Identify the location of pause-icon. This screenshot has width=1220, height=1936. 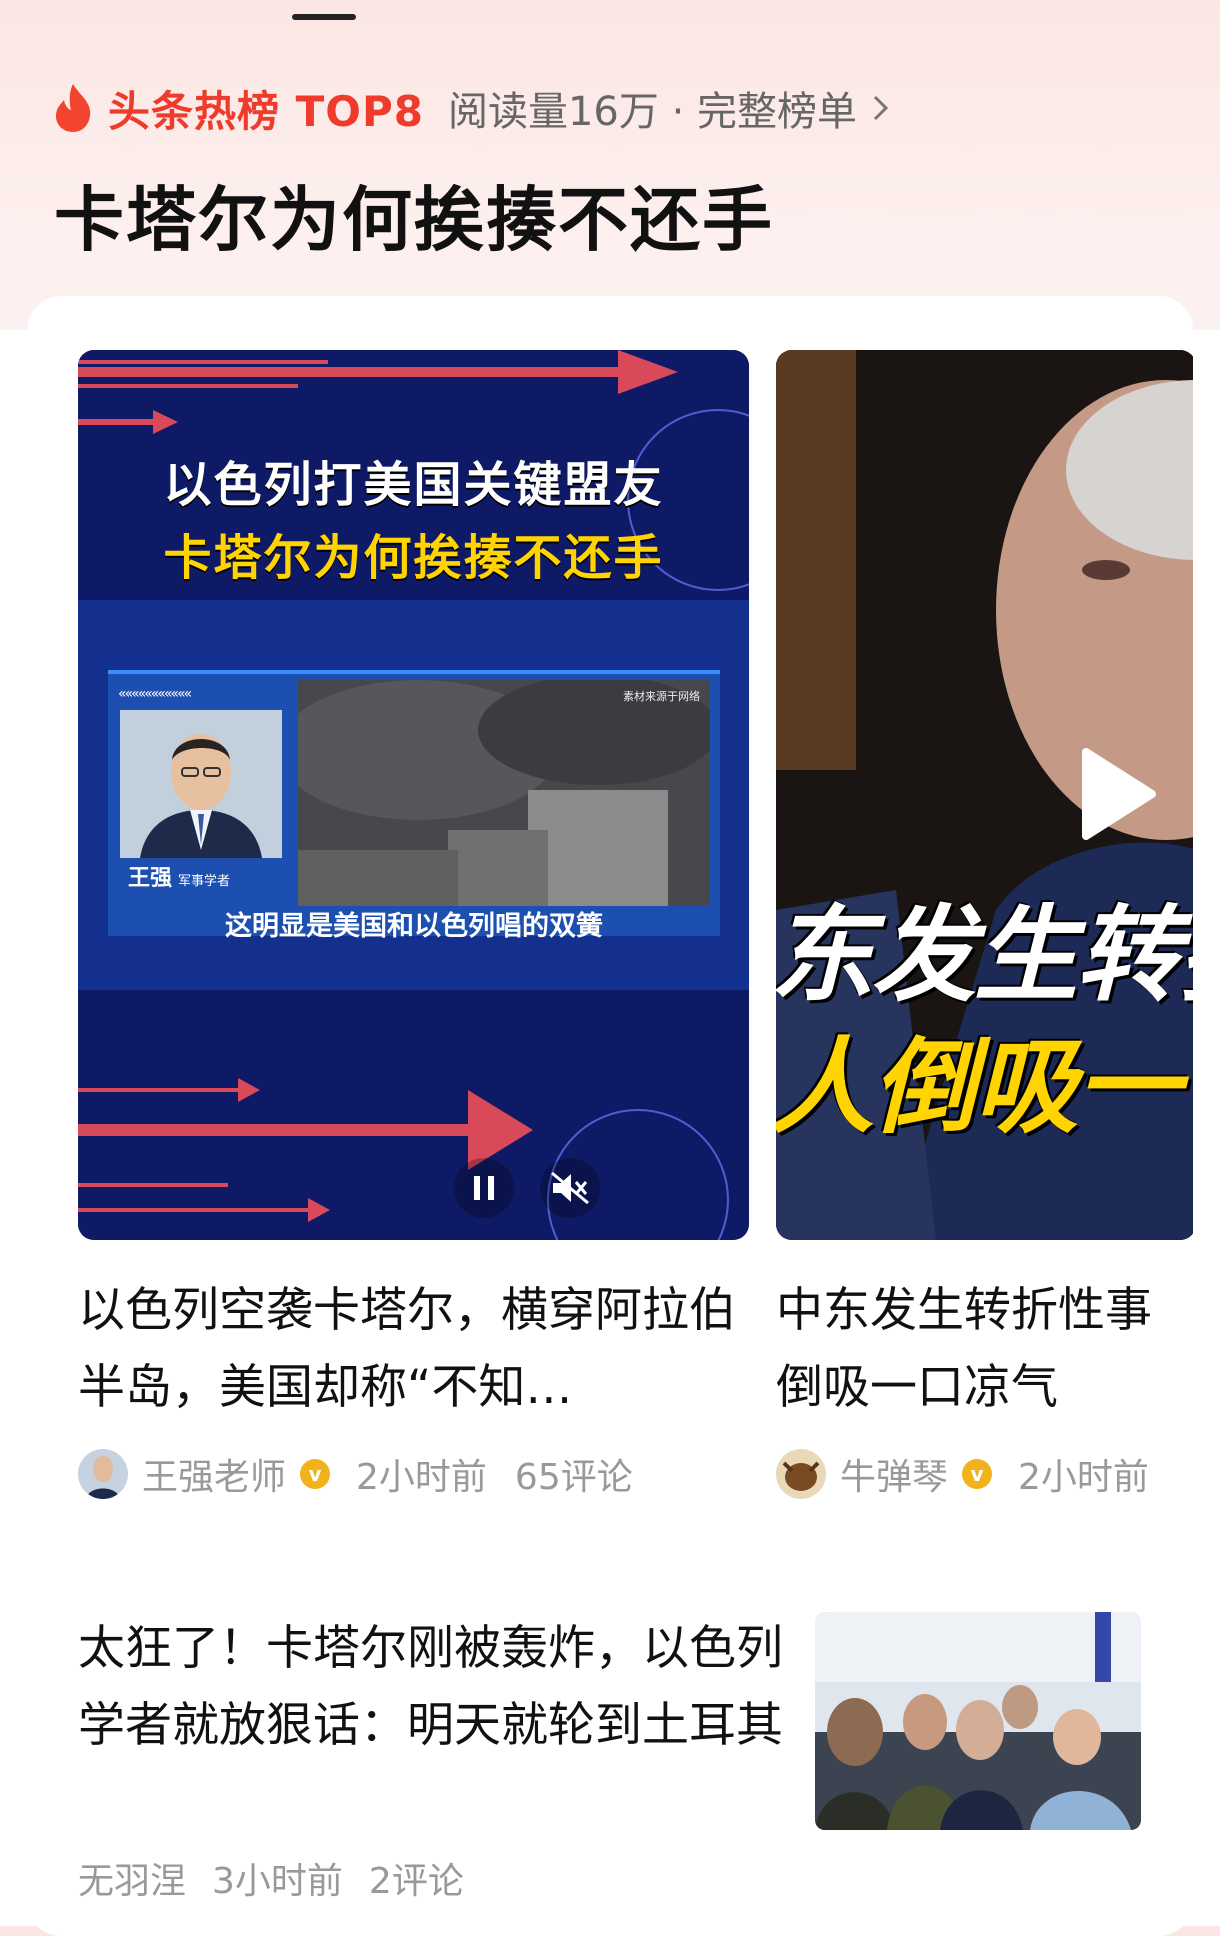
(484, 1188).